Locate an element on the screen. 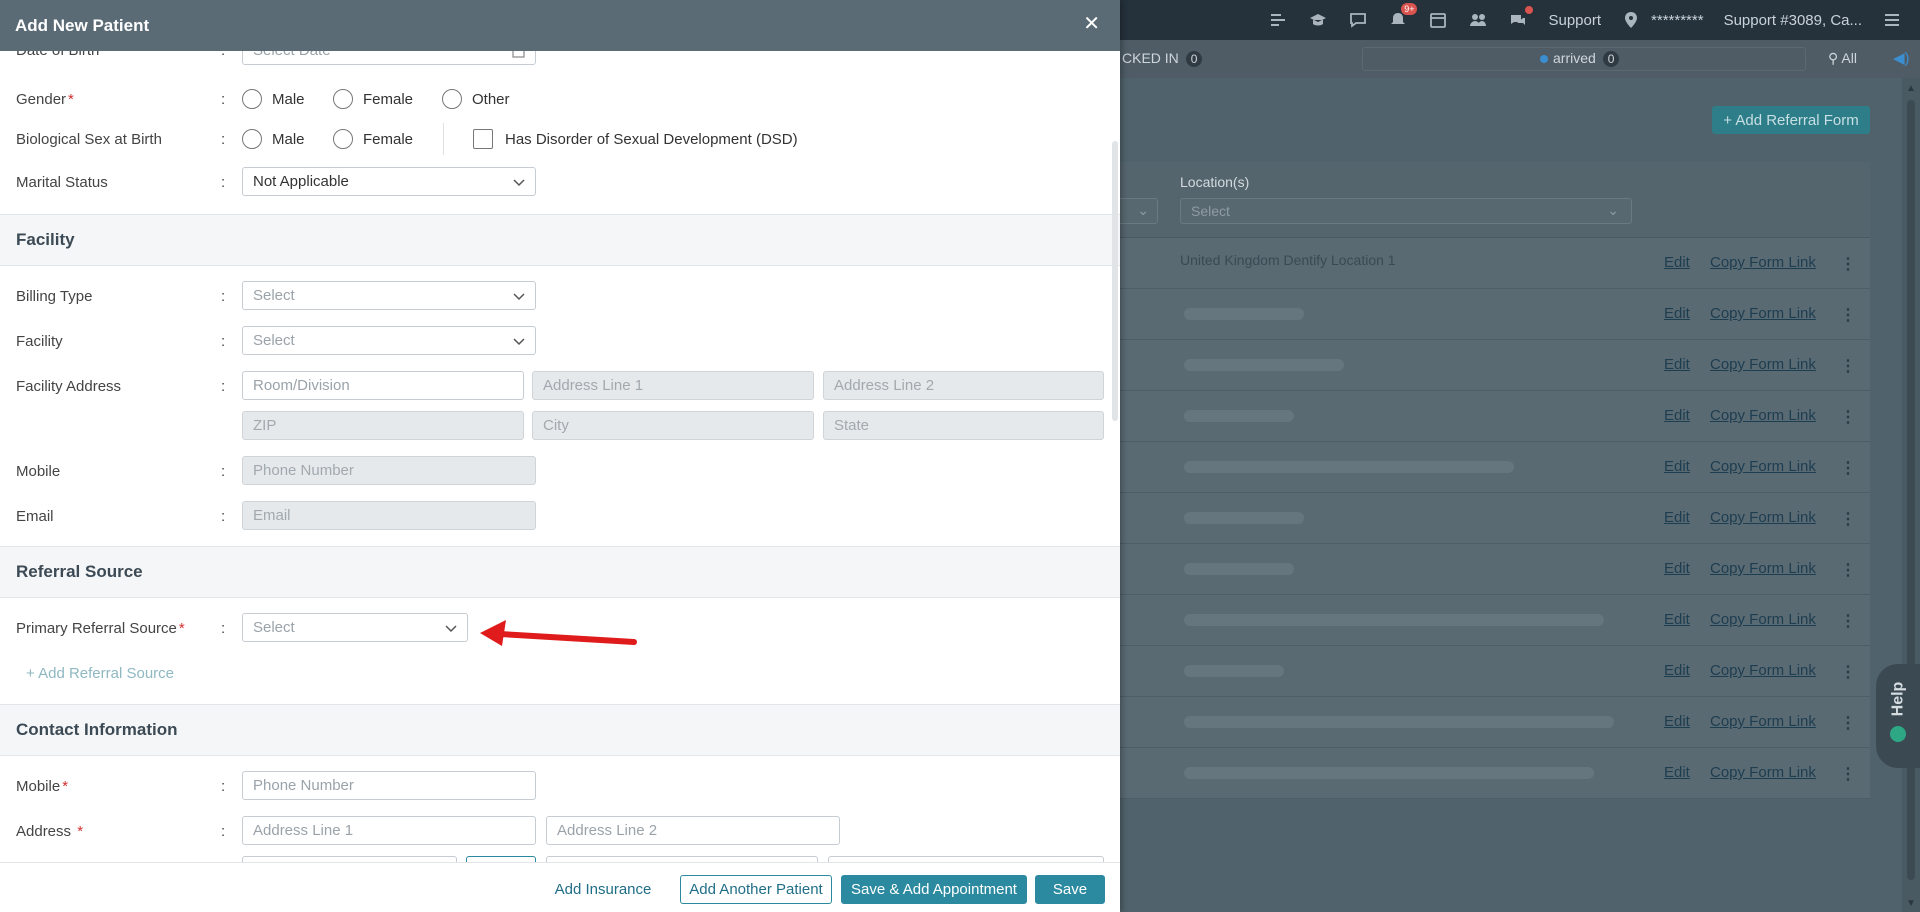 Image resolution: width=1920 pixels, height=912 pixels. billing-type-select: Select is located at coordinates (389, 295).